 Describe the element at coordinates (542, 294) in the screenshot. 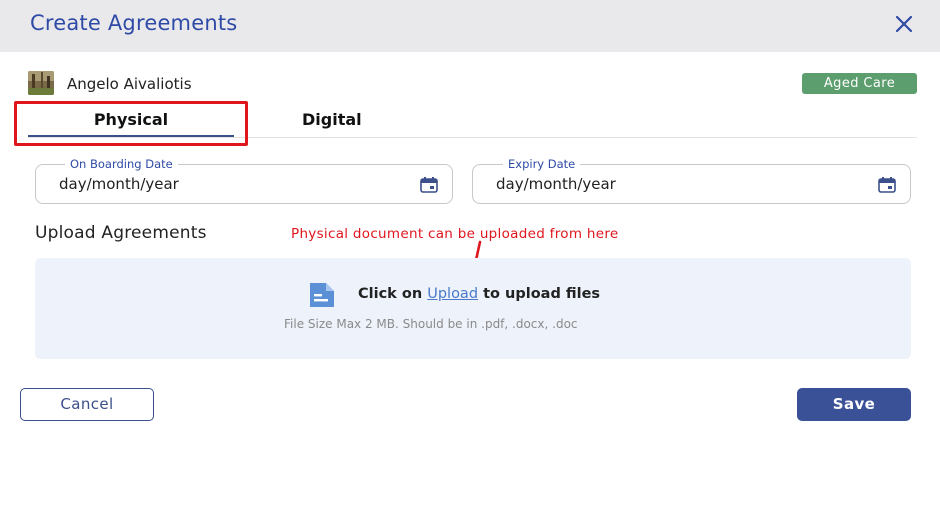

I see `upload-suffix: to upload files` at that location.